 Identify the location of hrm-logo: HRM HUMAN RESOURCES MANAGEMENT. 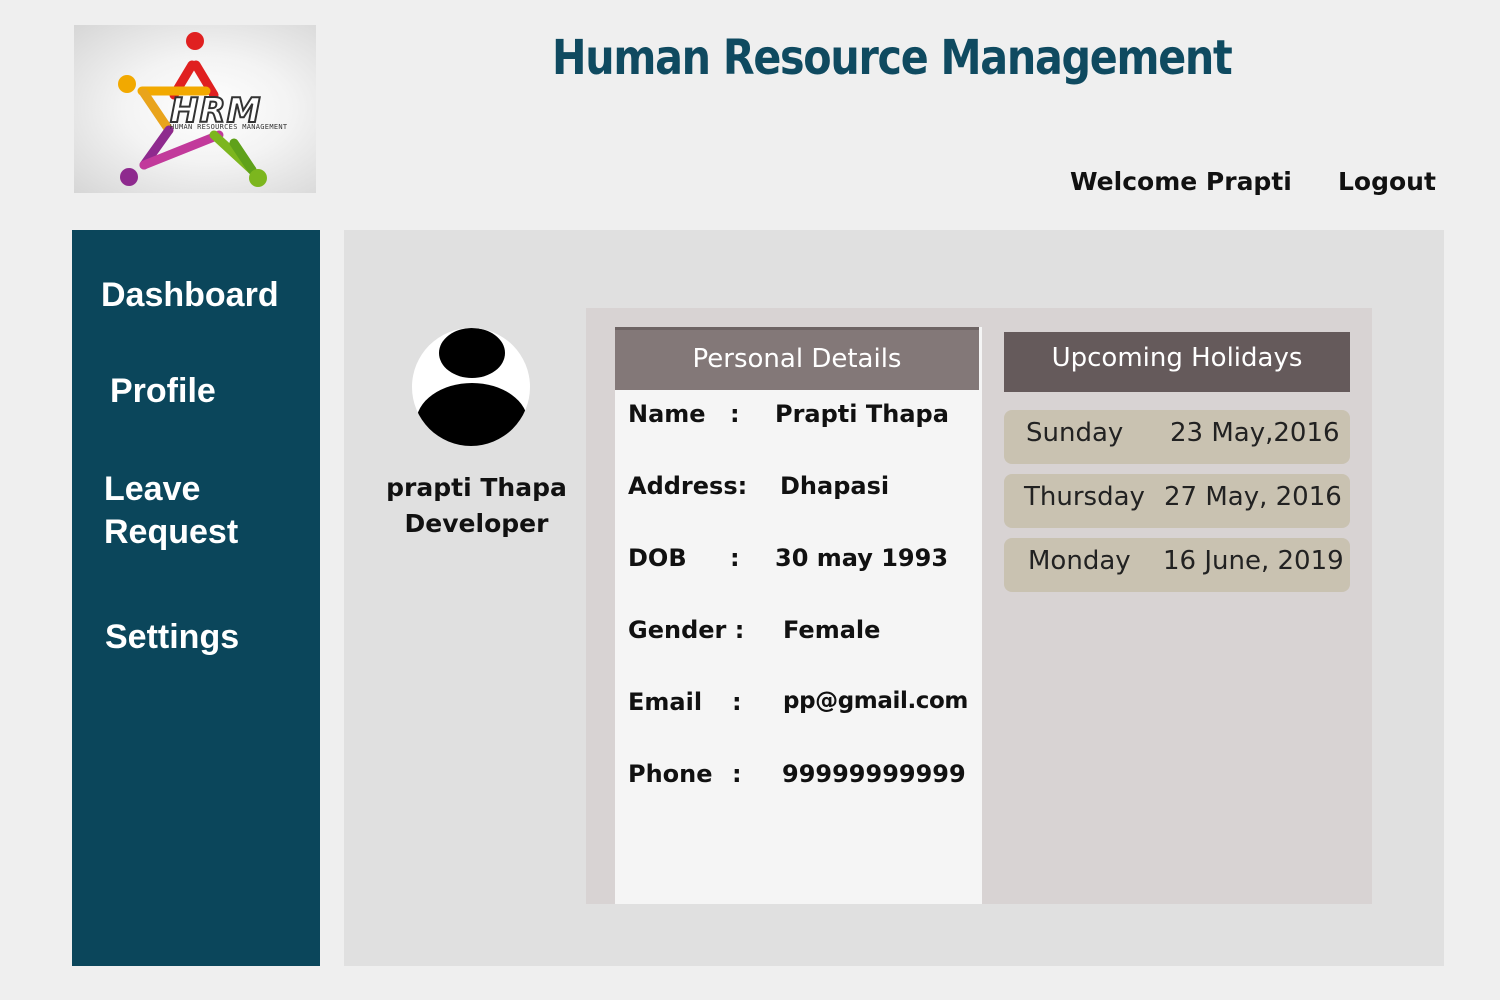
(195, 109).